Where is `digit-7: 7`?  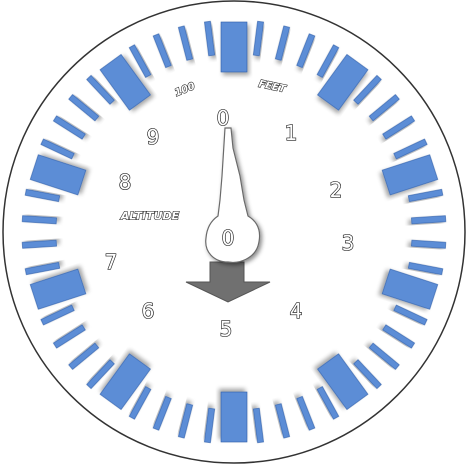
digit-7: 7 is located at coordinates (111, 262).